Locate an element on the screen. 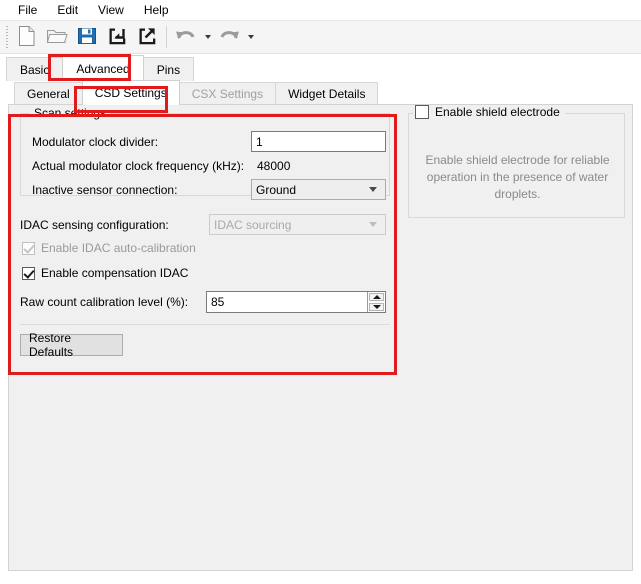  import-button is located at coordinates (117, 37).